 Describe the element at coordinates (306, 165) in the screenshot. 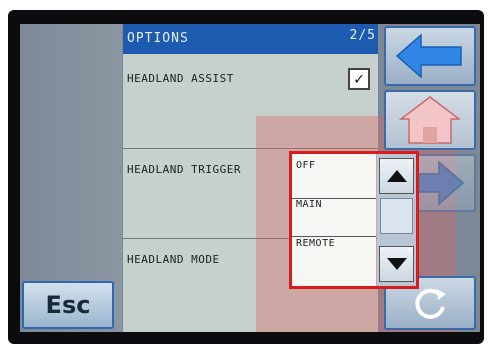

I see `dropdown-option-off: OFF` at that location.